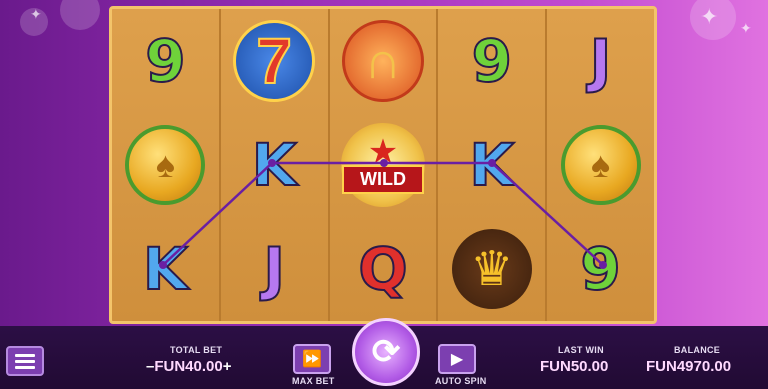 The width and height of the screenshot is (768, 389). Describe the element at coordinates (313, 381) in the screenshot. I see `max-bet-label: MAX BET` at that location.